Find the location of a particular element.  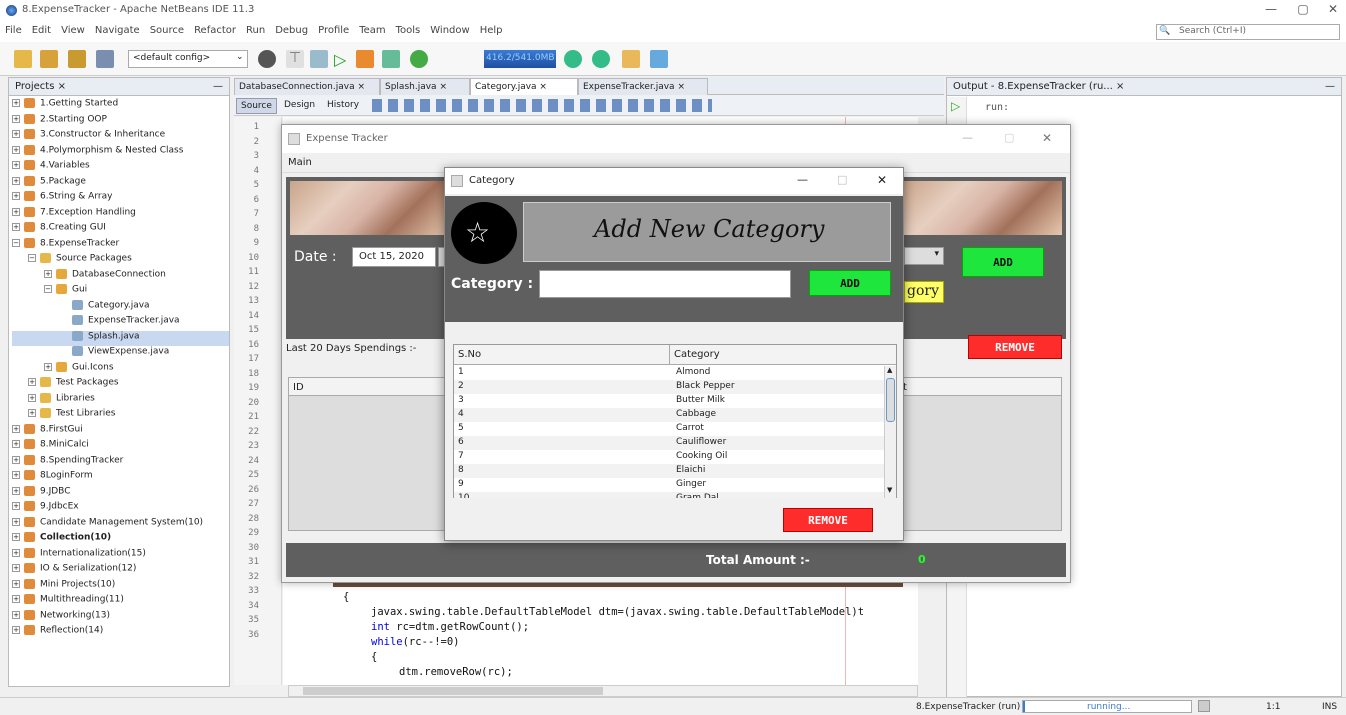

tree-item: +8LoginForm is located at coordinates (120, 478).